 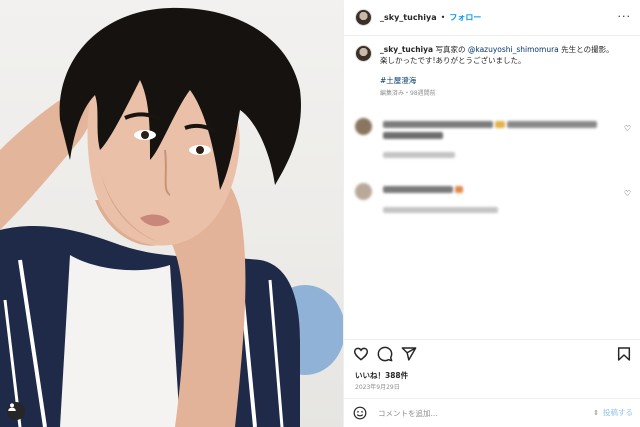 I want to click on edited-timestamp: 編集済み・98週間前, so click(x=408, y=93).